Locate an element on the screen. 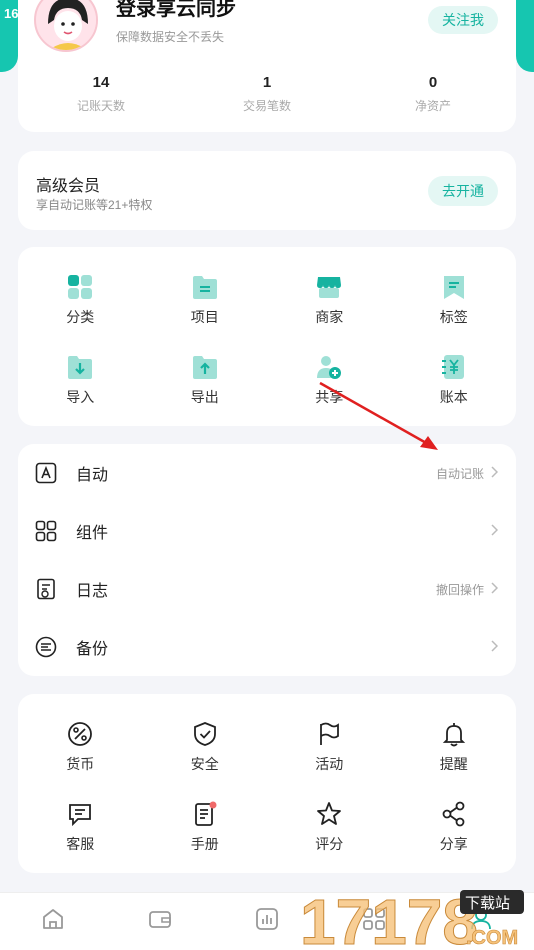 This screenshot has width=534, height=950. tool-share: 共享 is located at coordinates (329, 379).